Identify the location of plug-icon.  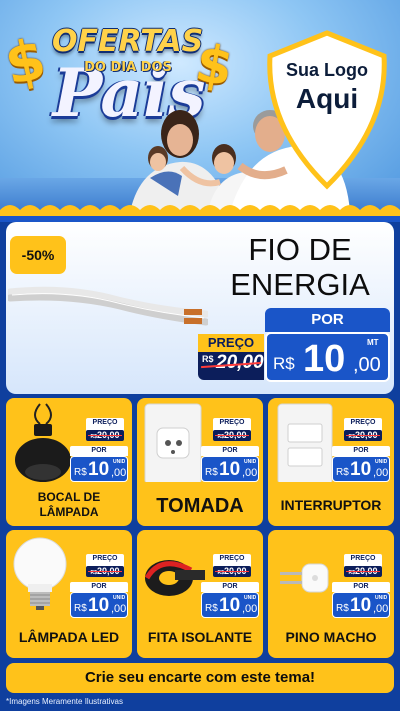
(304, 578).